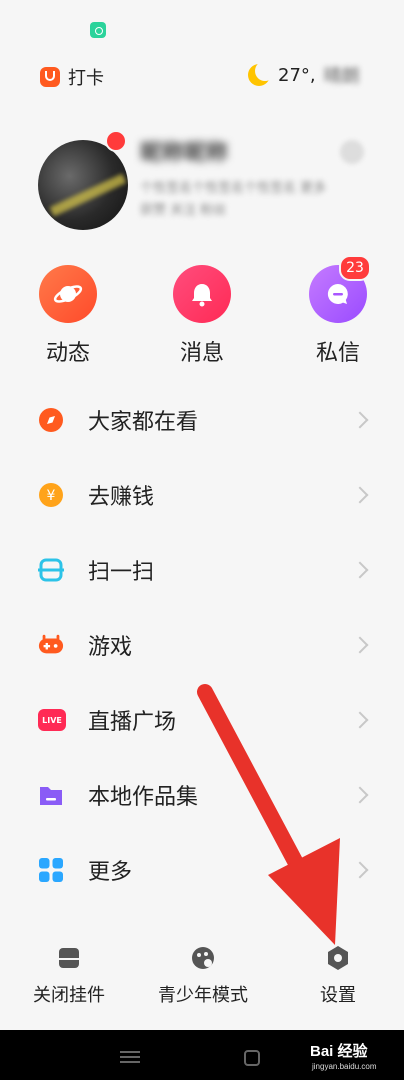  What do you see at coordinates (143, 797) in the screenshot?
I see `menu-item-label: 本地作品集` at bounding box center [143, 797].